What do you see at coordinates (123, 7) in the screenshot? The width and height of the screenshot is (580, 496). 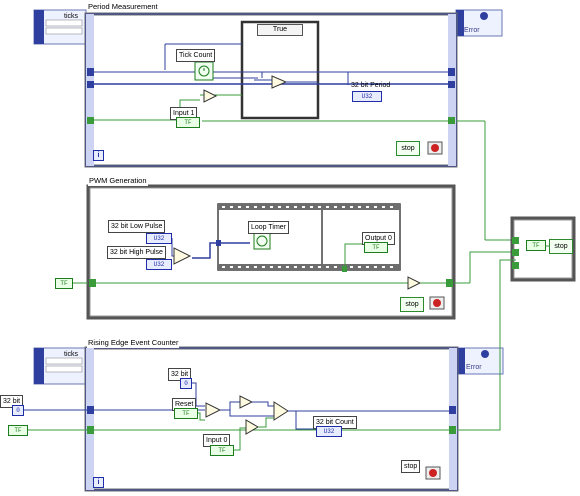 I see `period-measurement-title: Period Measurement` at bounding box center [123, 7].